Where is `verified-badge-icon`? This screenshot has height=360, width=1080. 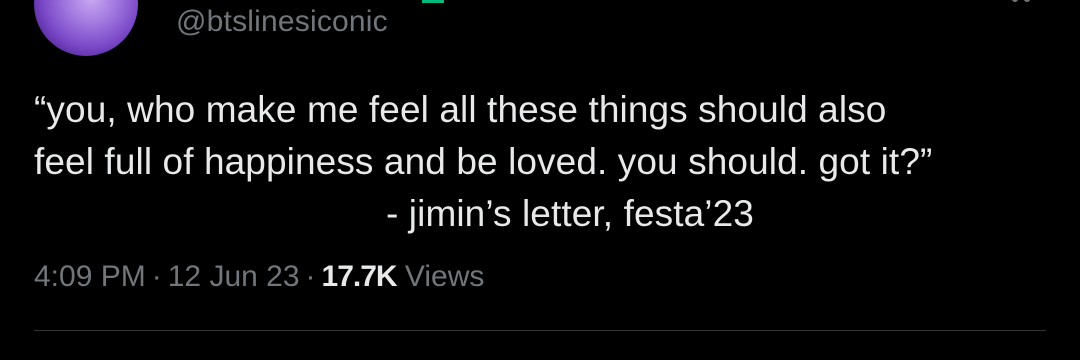 verified-badge-icon is located at coordinates (433, 1).